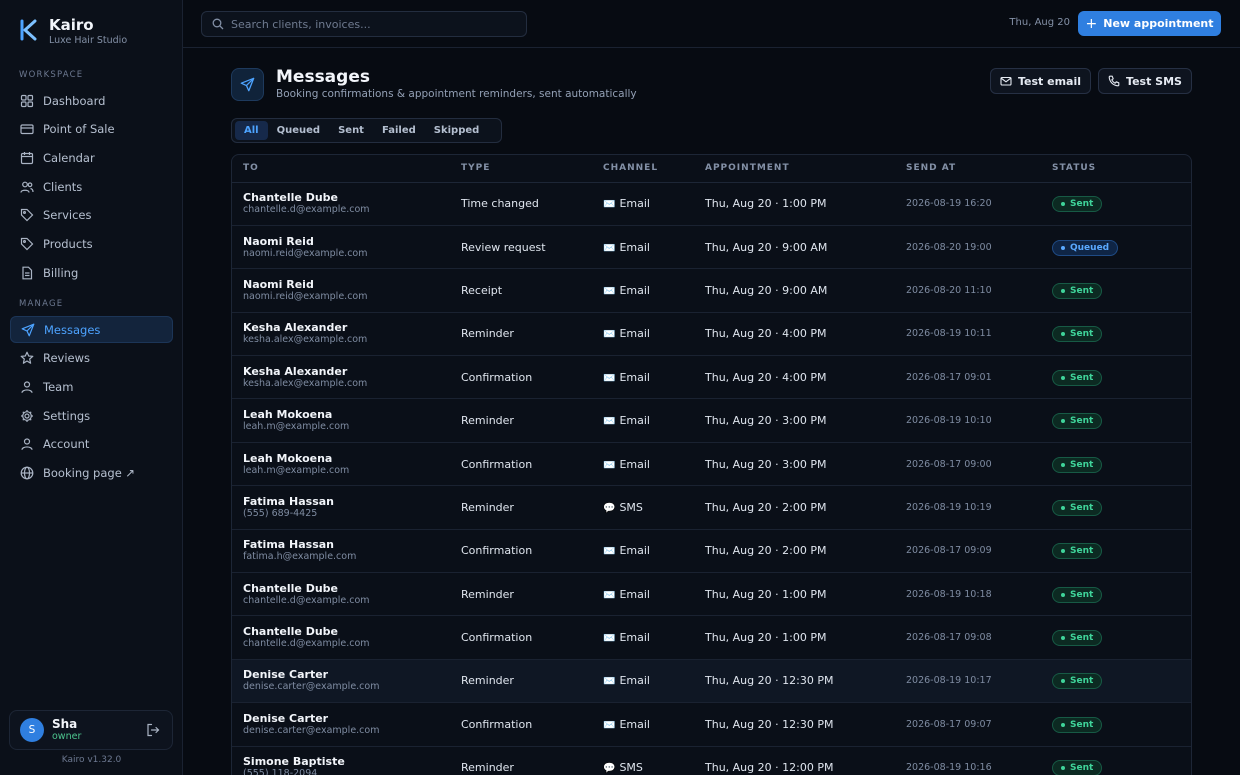 Image resolution: width=1240 pixels, height=775 pixels. I want to click on user-role: owner, so click(67, 736).